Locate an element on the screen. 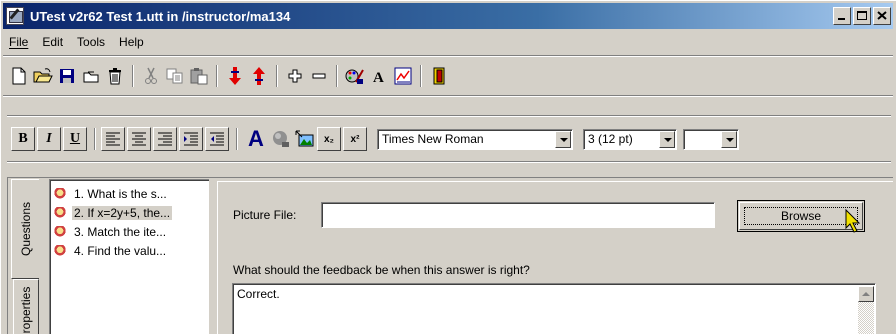 The height and width of the screenshot is (334, 896). open-icon is located at coordinates (91, 77).